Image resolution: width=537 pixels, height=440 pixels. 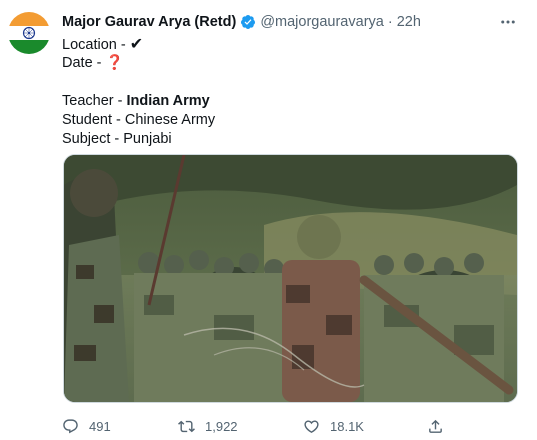 What do you see at coordinates (139, 120) in the screenshot?
I see `student-line: Student - Chinese Army` at bounding box center [139, 120].